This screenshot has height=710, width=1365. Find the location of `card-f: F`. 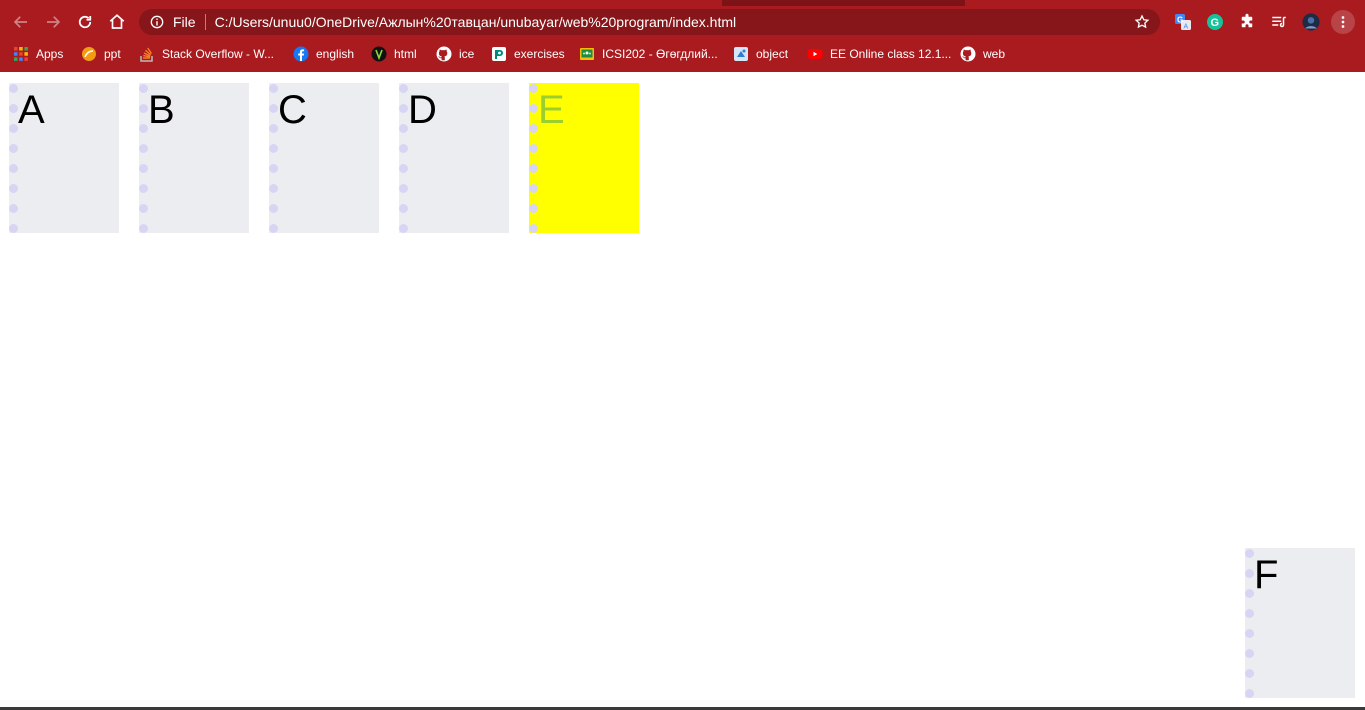

card-f: F is located at coordinates (1300, 623).